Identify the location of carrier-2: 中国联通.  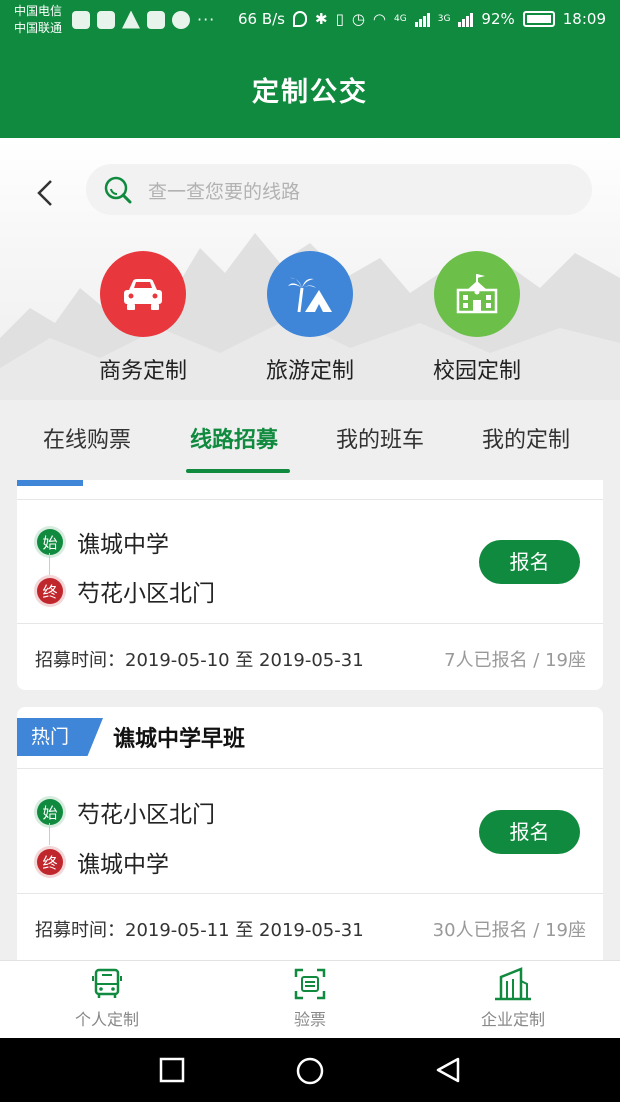
(38, 28).